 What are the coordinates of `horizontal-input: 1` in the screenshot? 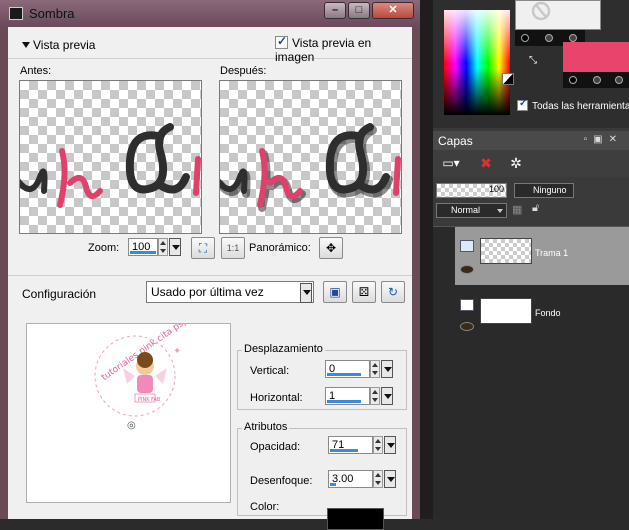 It's located at (347, 396).